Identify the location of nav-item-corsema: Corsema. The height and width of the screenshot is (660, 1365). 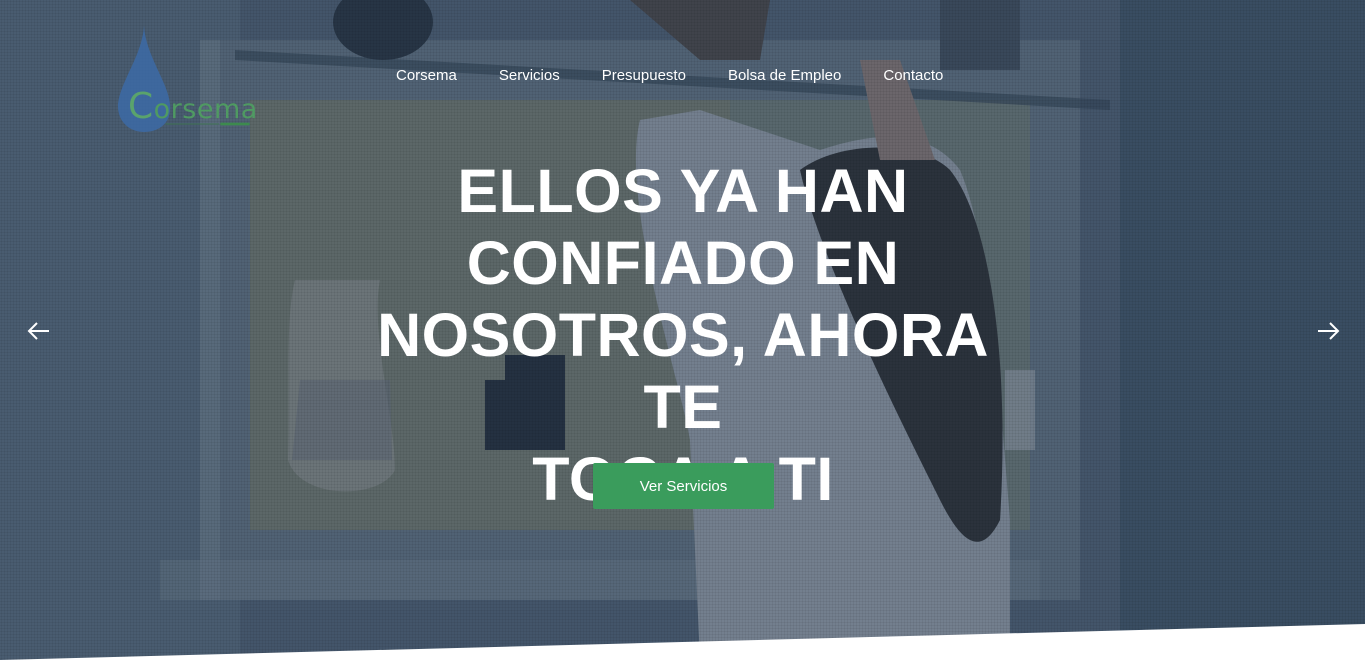
(426, 76).